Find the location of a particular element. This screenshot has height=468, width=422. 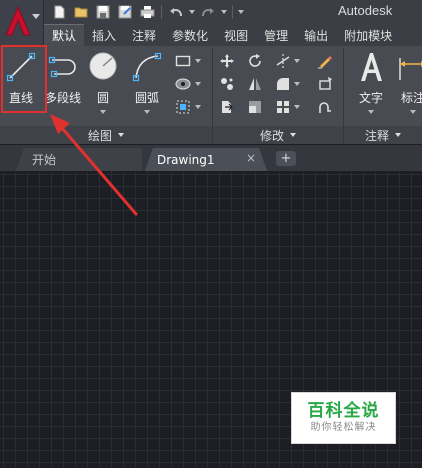

text-tool-button: 文字 is located at coordinates (371, 82).